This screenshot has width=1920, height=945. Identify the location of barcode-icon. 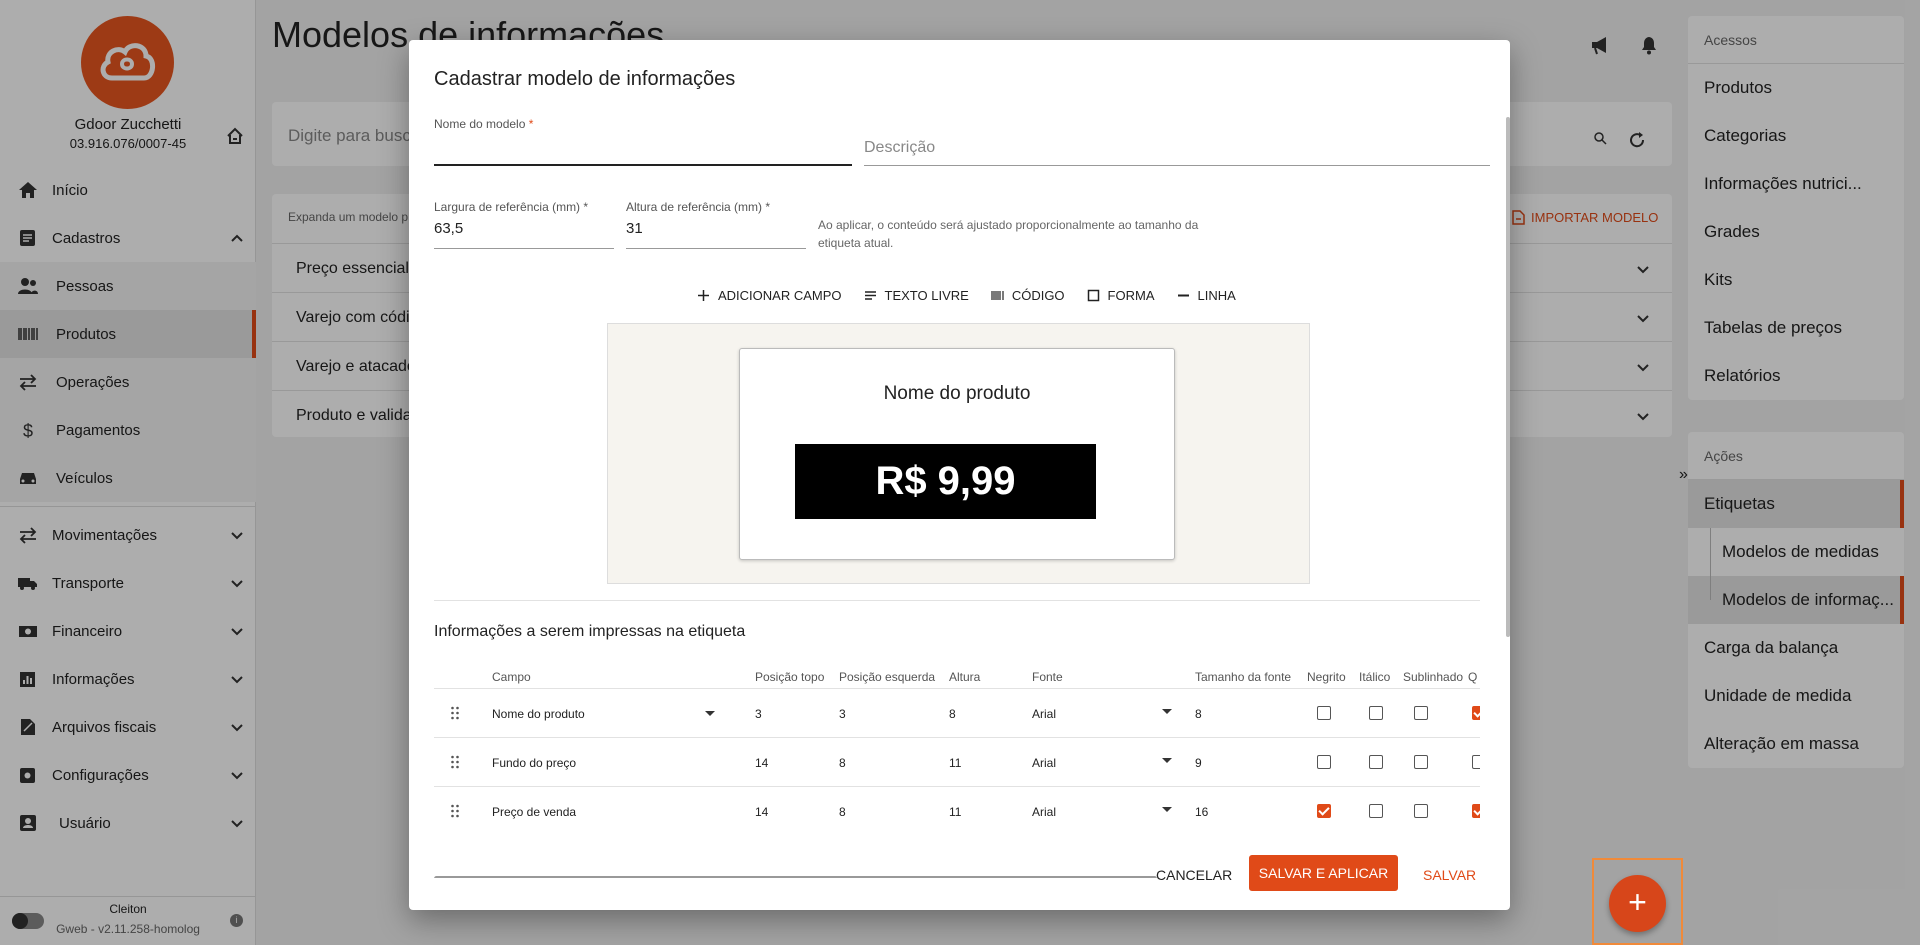
(997, 295).